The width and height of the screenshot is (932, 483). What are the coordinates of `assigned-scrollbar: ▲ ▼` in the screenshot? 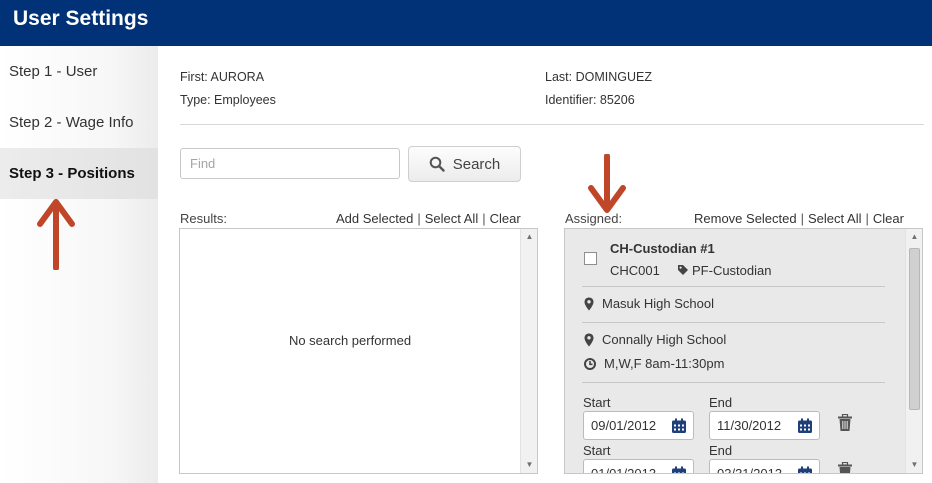 It's located at (913, 351).